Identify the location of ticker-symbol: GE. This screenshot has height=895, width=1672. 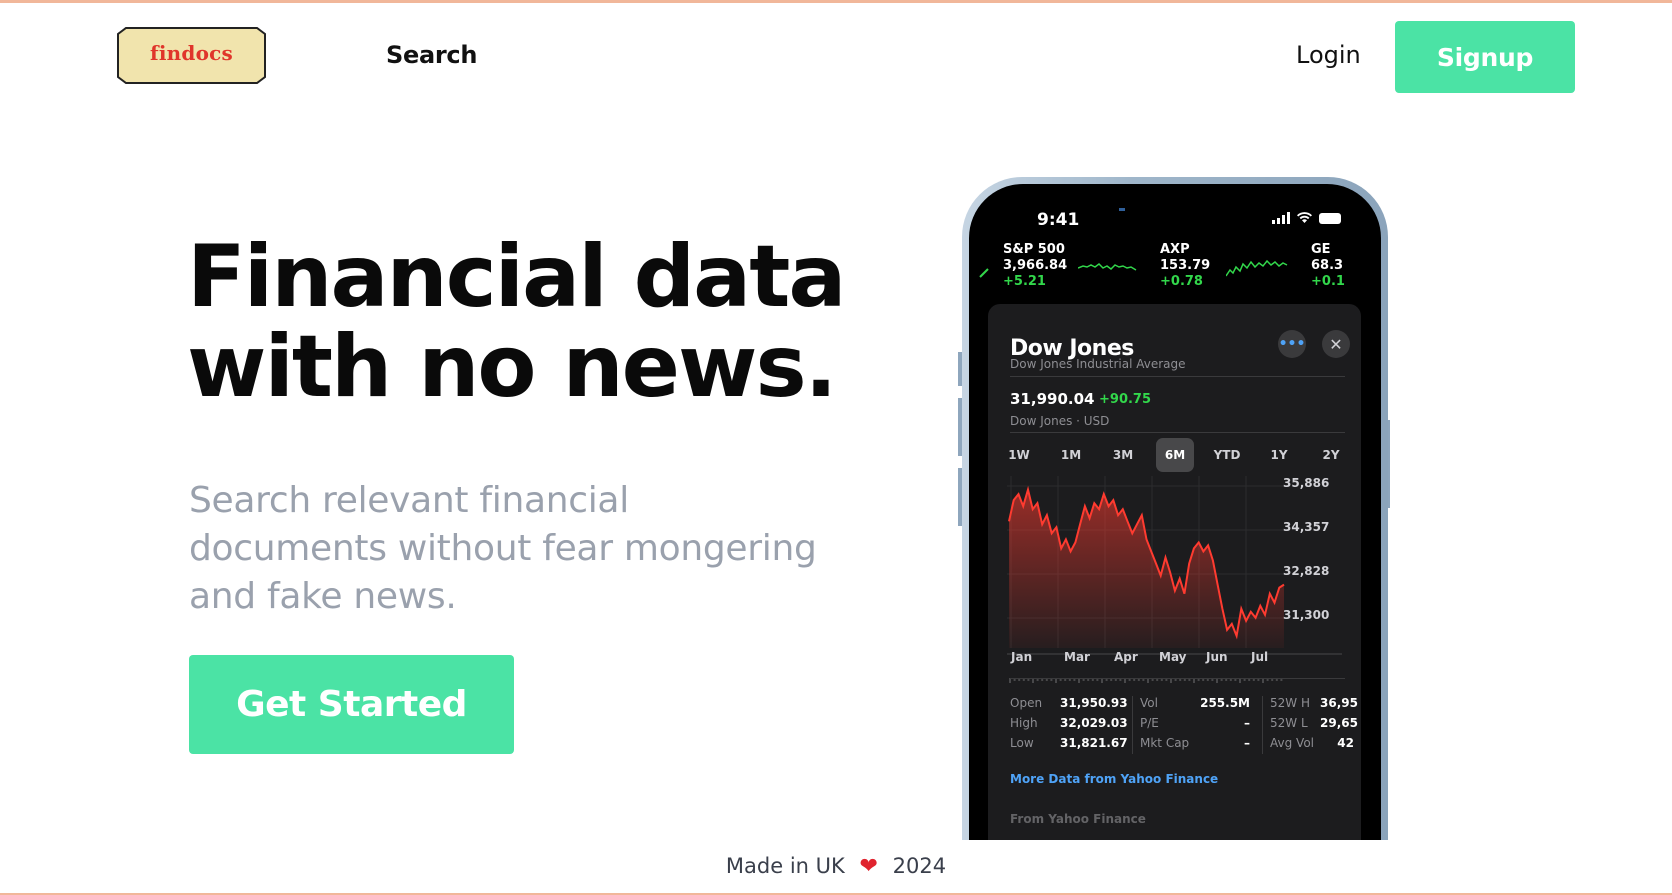
(1321, 249).